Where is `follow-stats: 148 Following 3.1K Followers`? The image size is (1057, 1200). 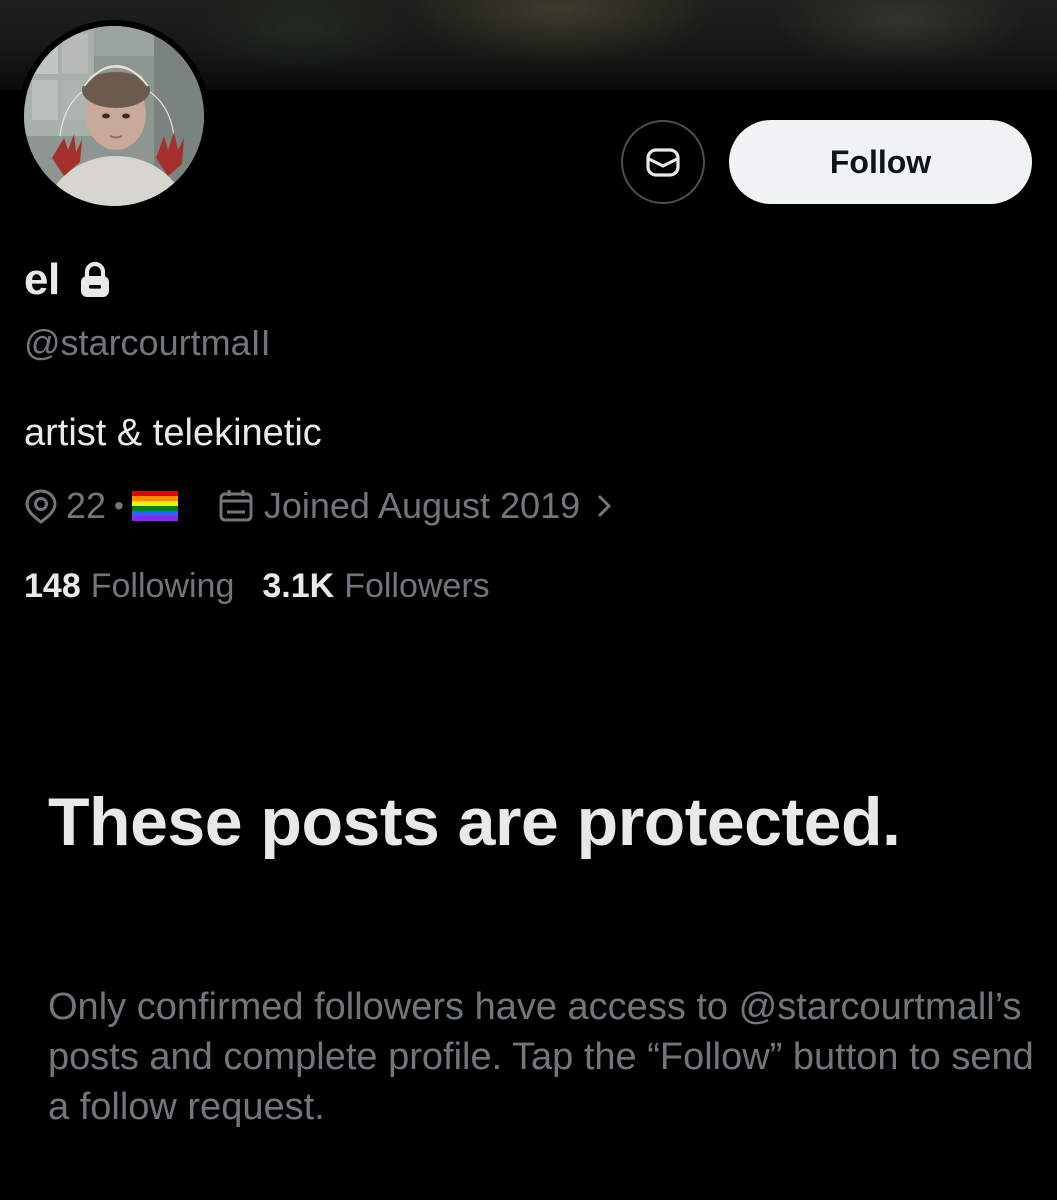 follow-stats: 148 Following 3.1K Followers is located at coordinates (257, 586).